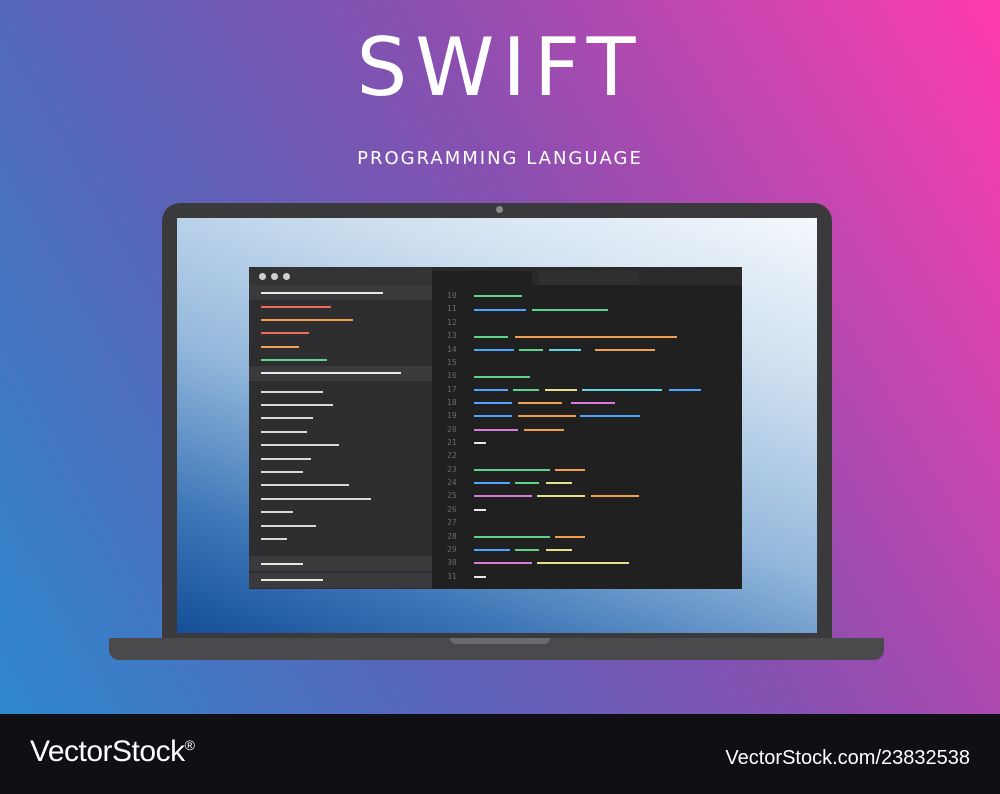 The image size is (1000, 794). What do you see at coordinates (452, 549) in the screenshot?
I see `line-number: 29` at bounding box center [452, 549].